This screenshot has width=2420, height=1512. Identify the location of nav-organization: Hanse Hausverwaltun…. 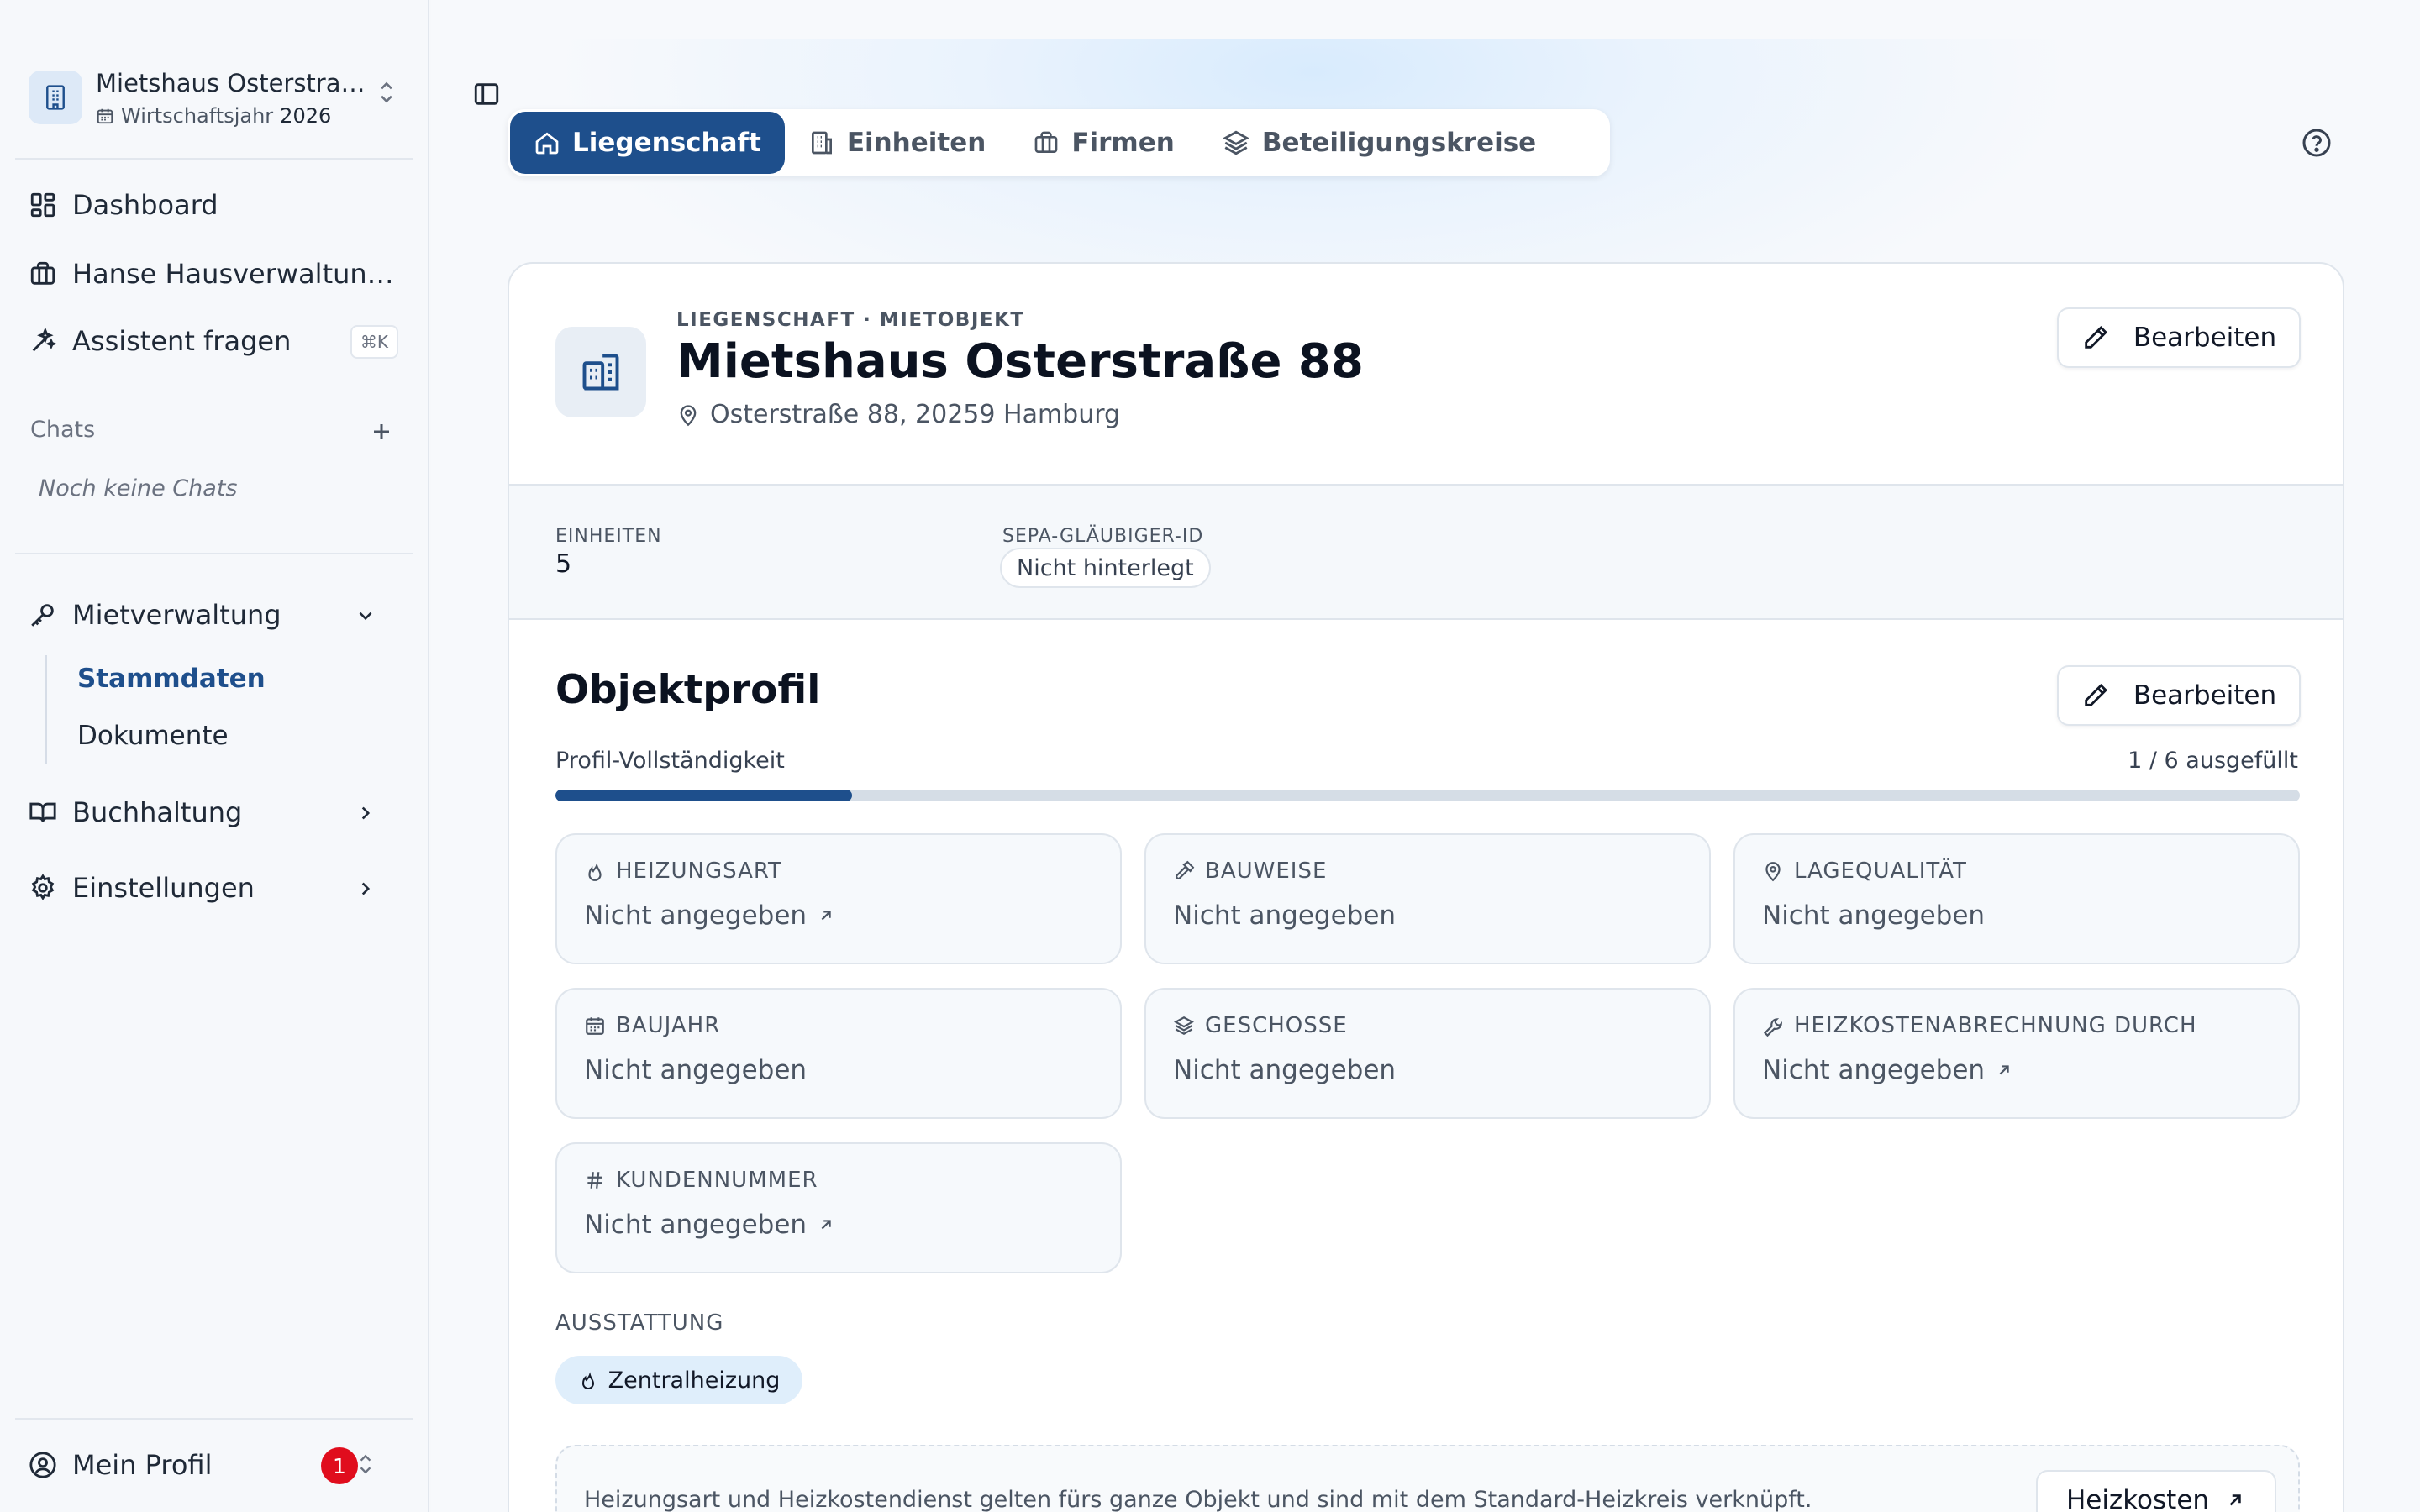
(214, 274).